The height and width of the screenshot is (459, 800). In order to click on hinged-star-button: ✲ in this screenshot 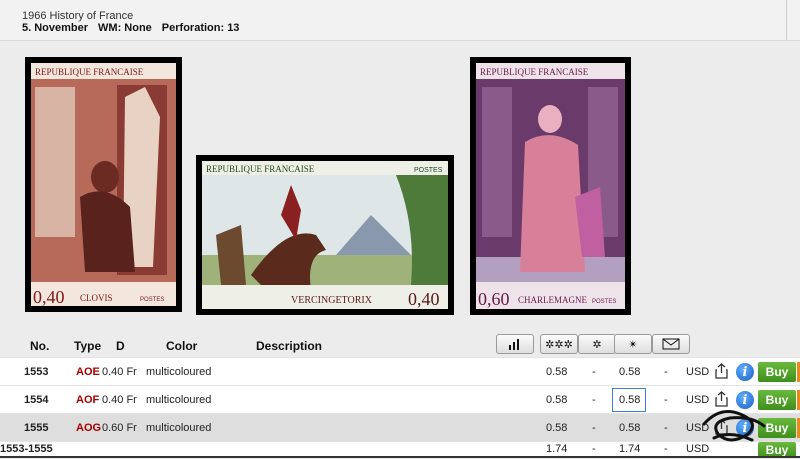, I will do `click(597, 344)`.